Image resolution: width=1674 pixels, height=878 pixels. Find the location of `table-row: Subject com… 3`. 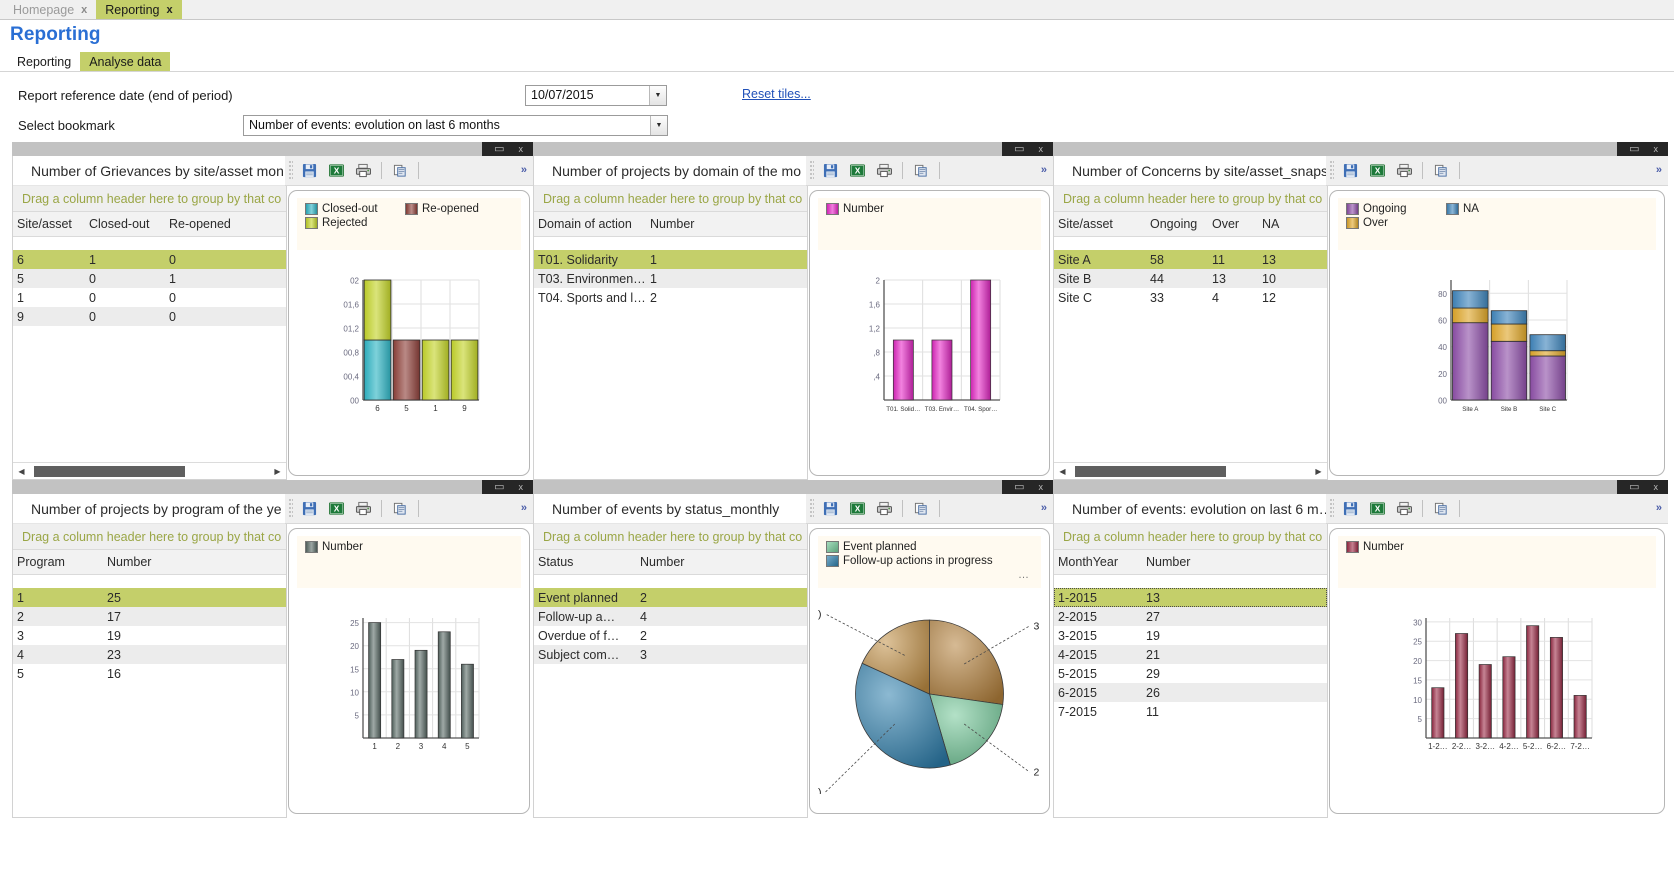

table-row: Subject com… 3 is located at coordinates (670, 654).